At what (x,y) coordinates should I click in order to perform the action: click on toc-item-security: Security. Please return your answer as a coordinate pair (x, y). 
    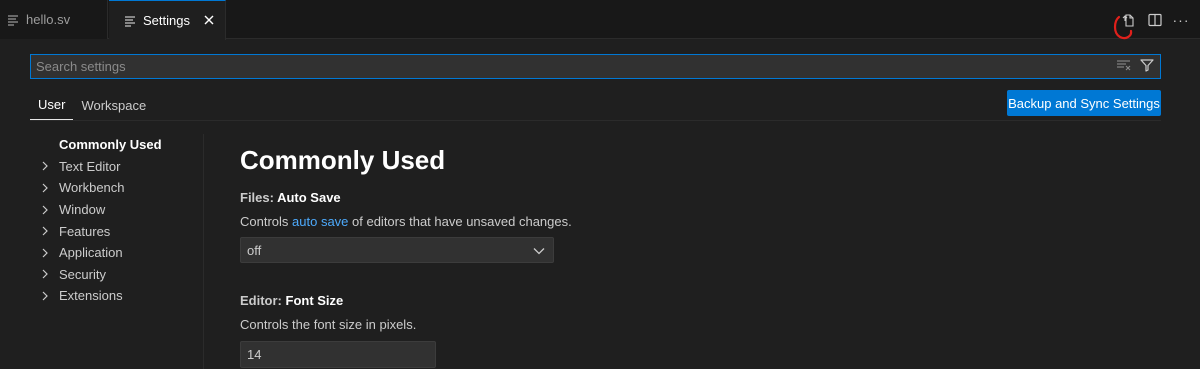
    Looking at the image, I should click on (115, 275).